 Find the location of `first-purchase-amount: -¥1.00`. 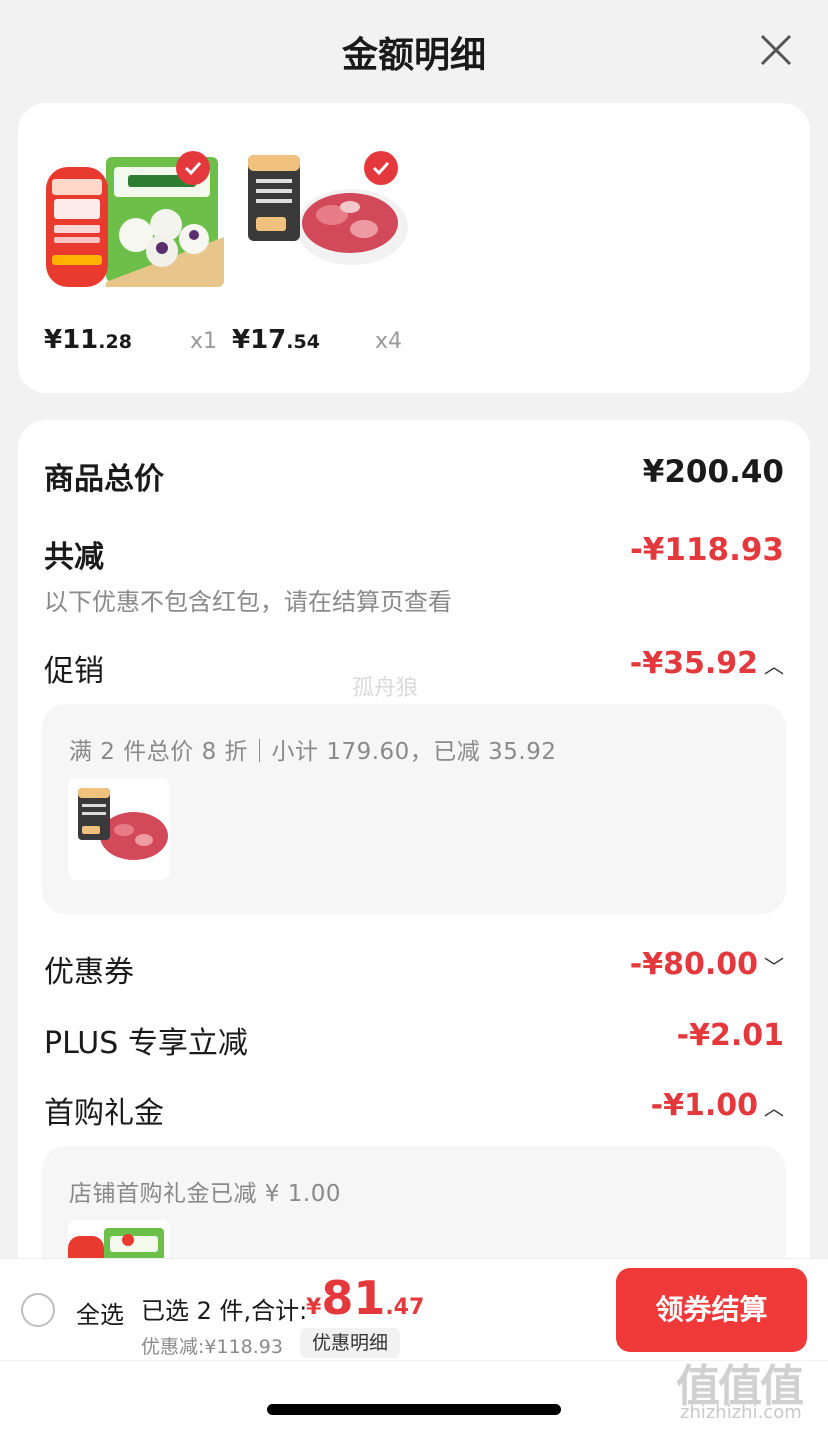

first-purchase-amount: -¥1.00 is located at coordinates (704, 1105).